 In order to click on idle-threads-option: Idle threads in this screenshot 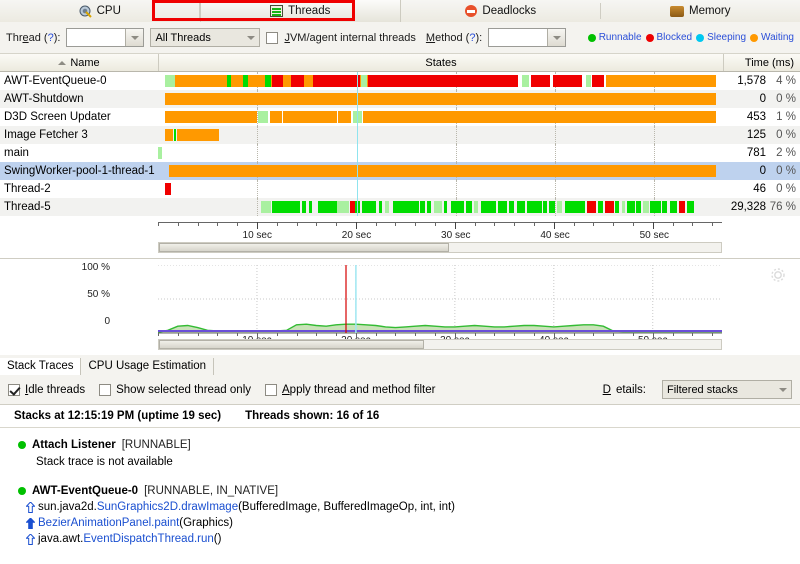, I will do `click(46, 389)`.